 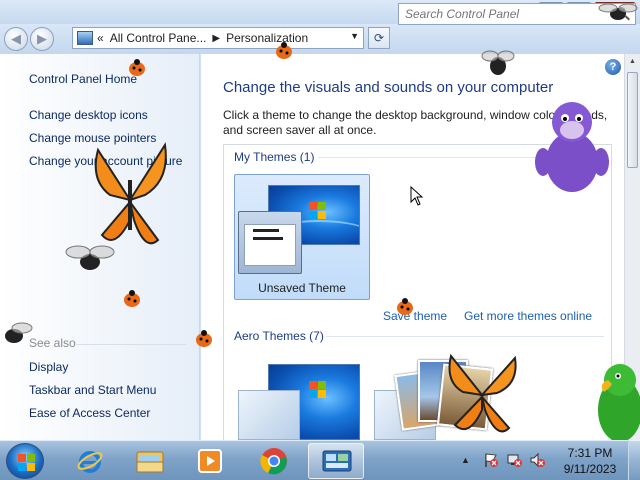 I want to click on show-desktop-button, so click(x=634, y=460).